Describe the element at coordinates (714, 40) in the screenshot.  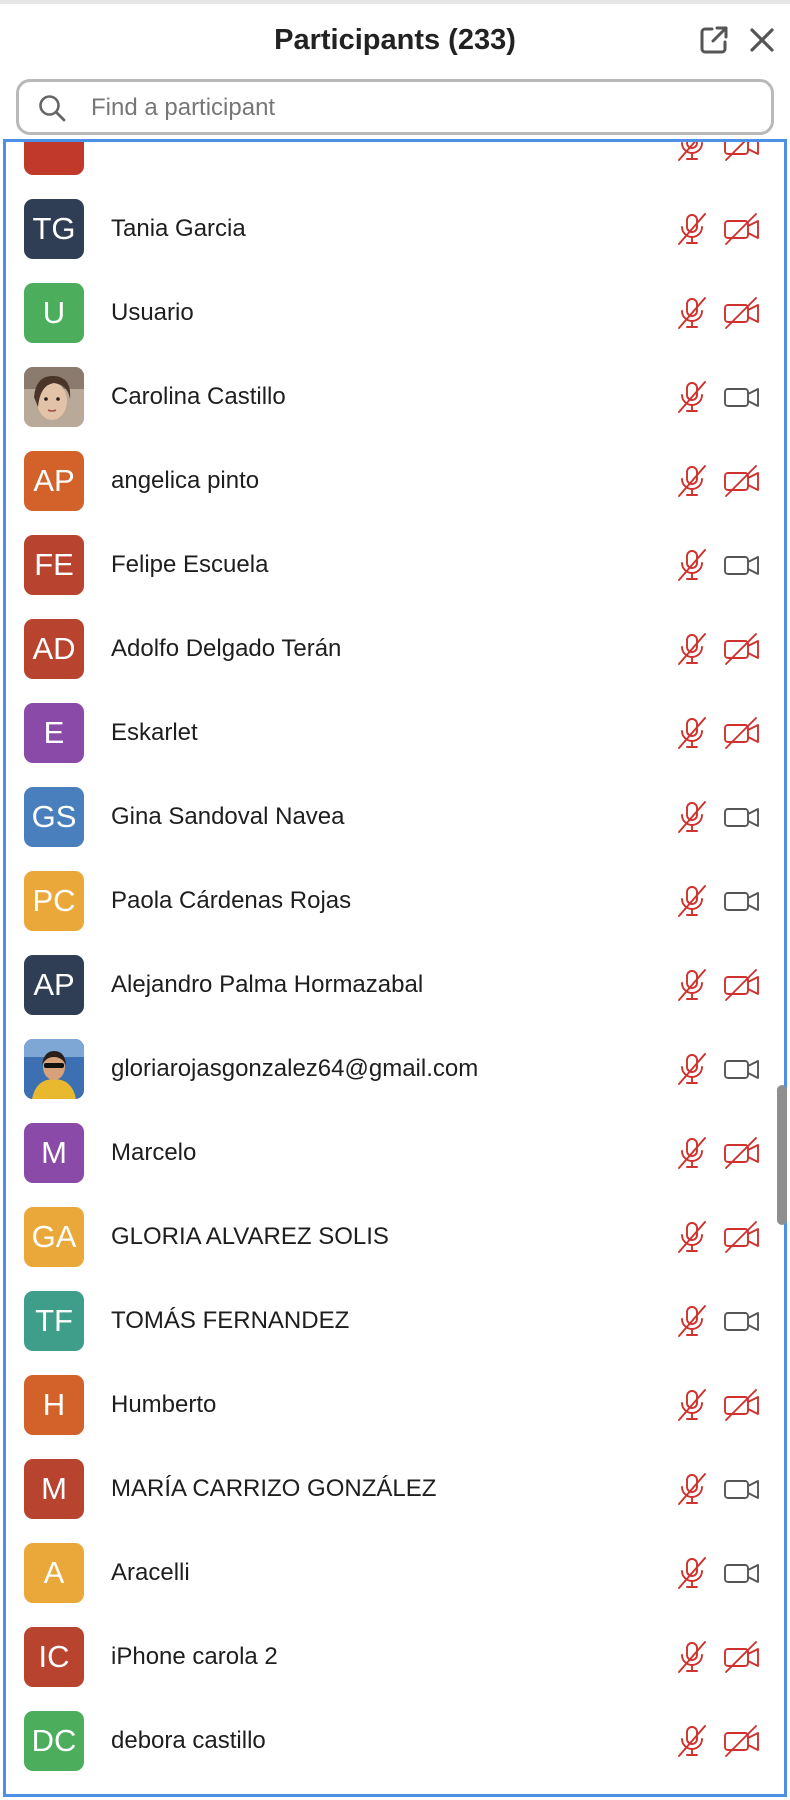
I see `popout-icon` at that location.